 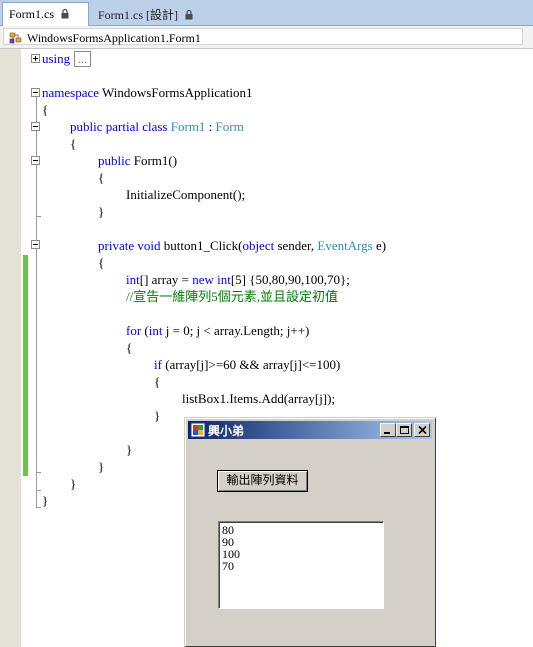 What do you see at coordinates (186, 194) in the screenshot?
I see `code-line: InitializeComponent();` at bounding box center [186, 194].